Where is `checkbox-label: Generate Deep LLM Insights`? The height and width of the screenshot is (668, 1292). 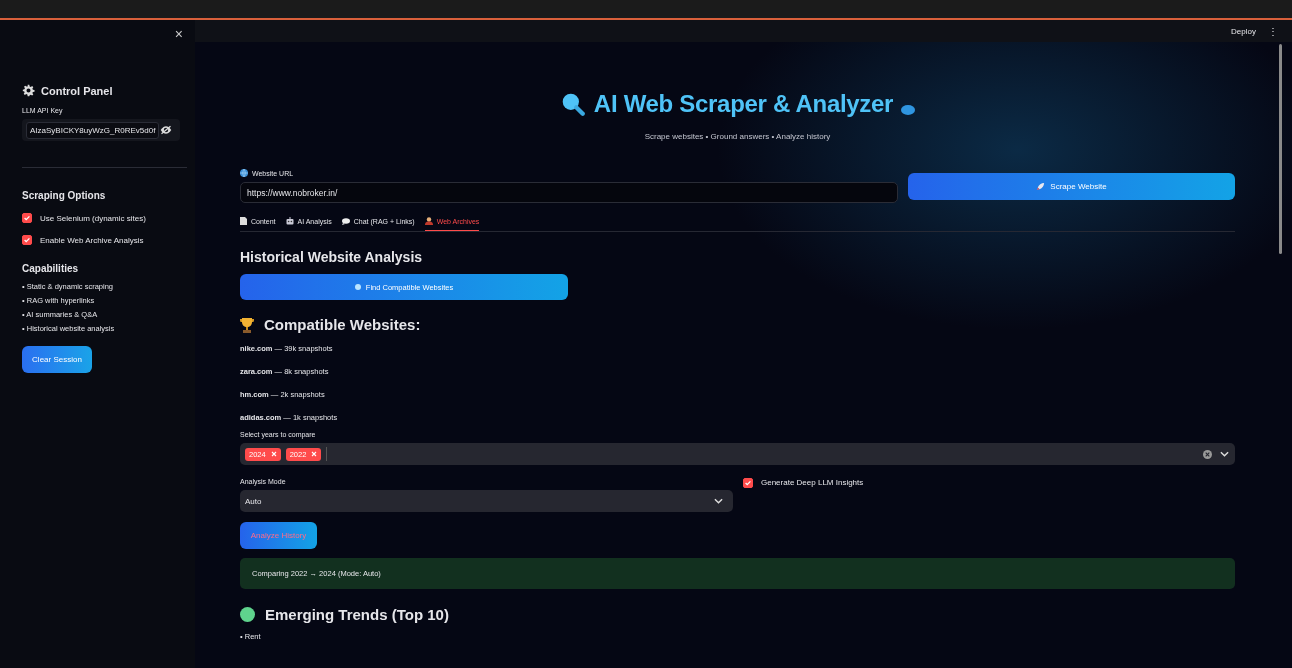 checkbox-label: Generate Deep LLM Insights is located at coordinates (812, 482).